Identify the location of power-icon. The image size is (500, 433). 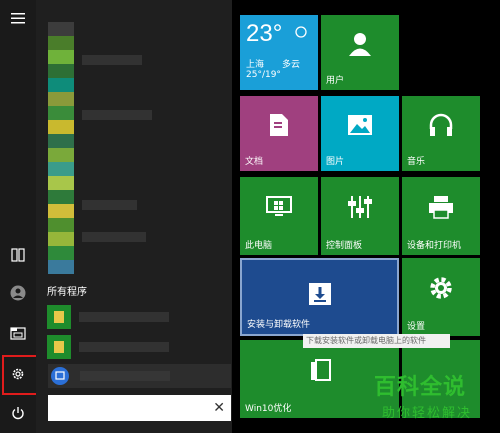
(18, 413).